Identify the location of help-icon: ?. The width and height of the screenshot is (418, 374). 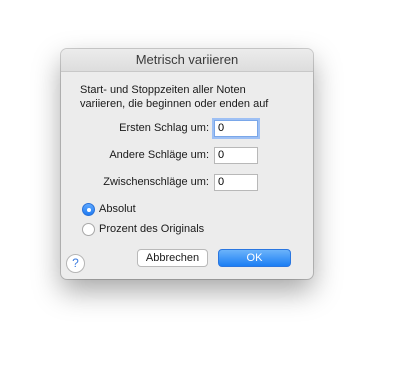
(75, 263).